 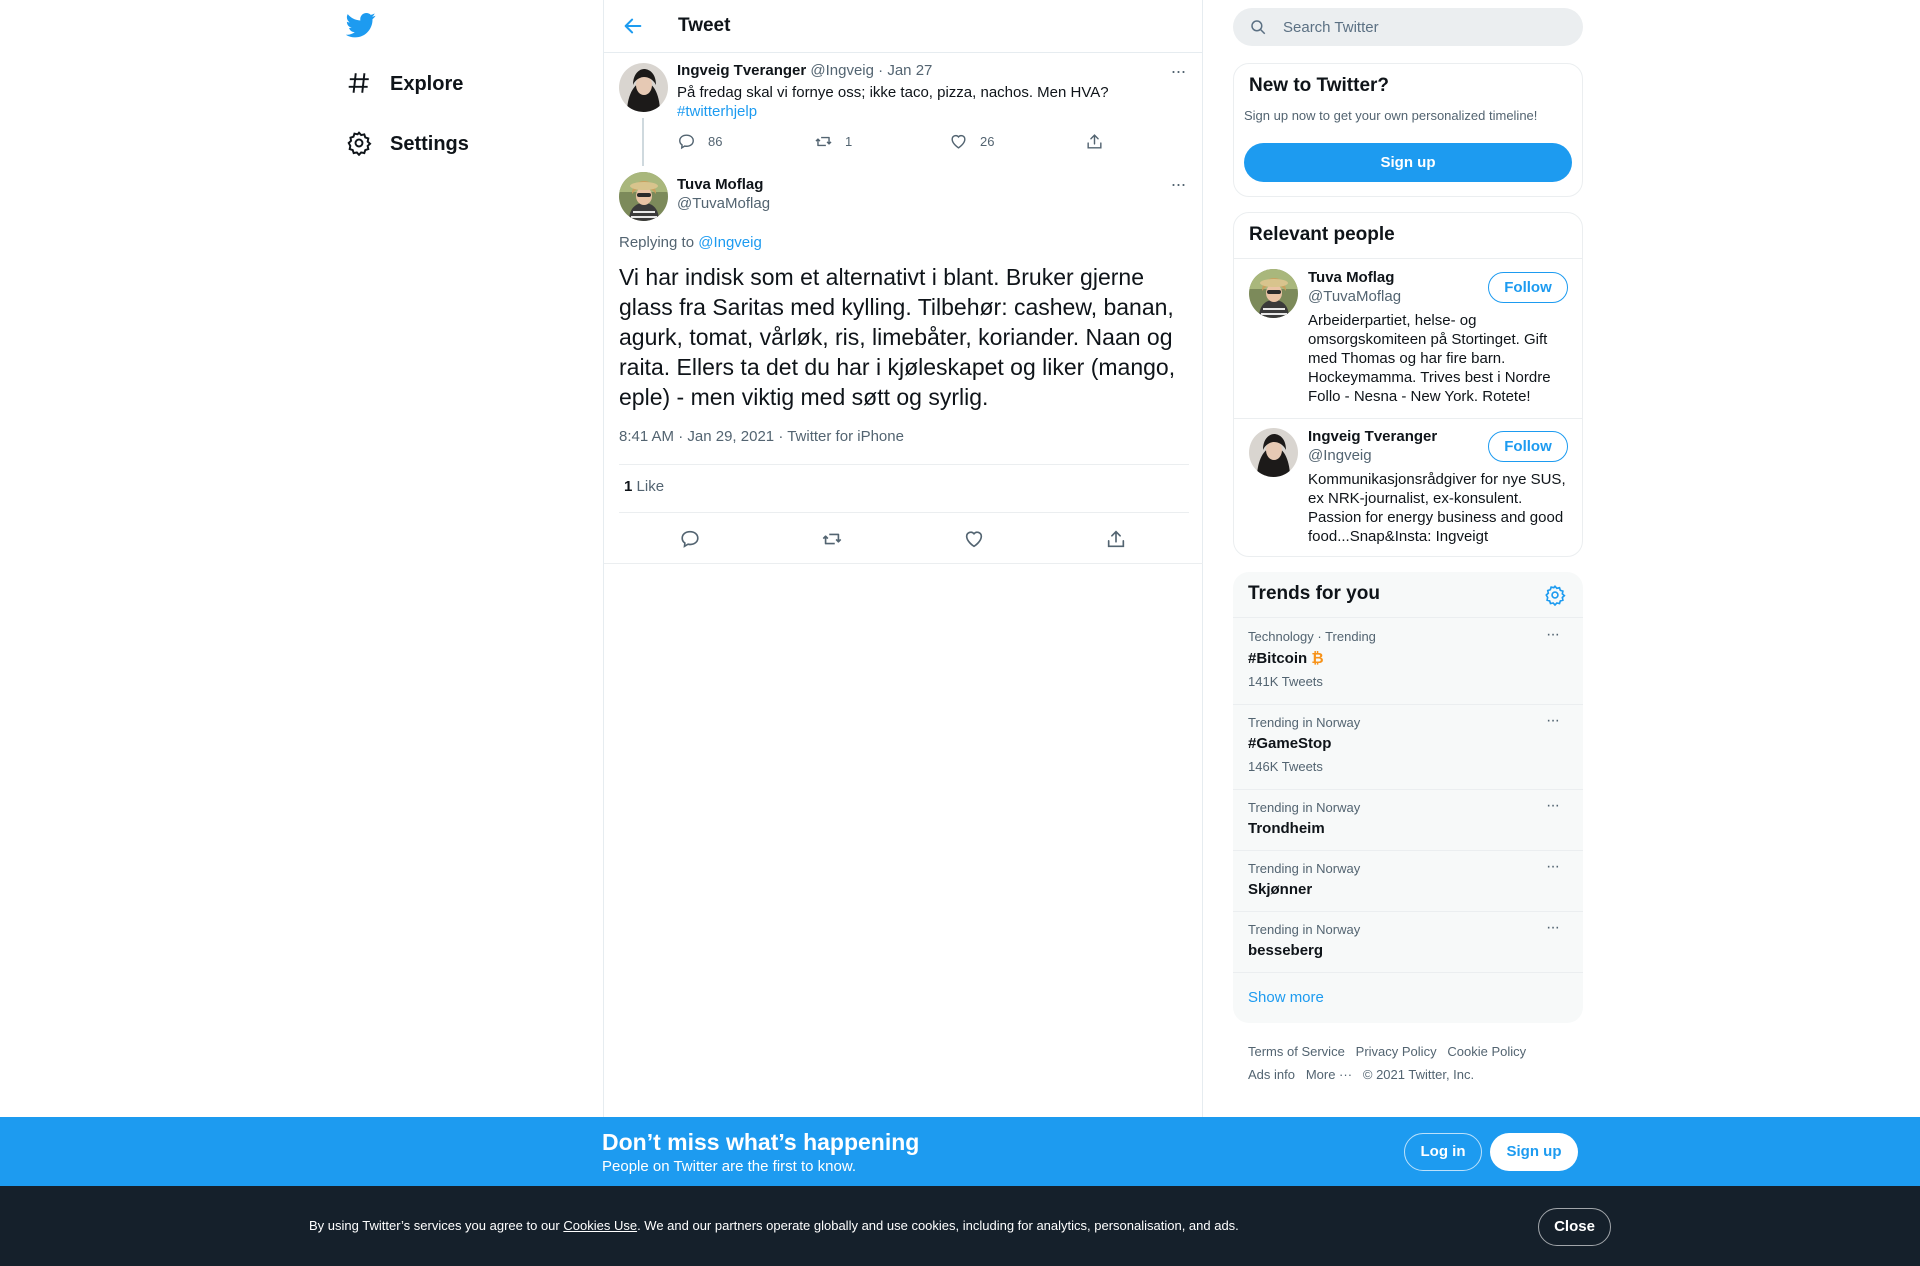 What do you see at coordinates (646, 436) in the screenshot?
I see `tweet-time: 8:41 AM` at bounding box center [646, 436].